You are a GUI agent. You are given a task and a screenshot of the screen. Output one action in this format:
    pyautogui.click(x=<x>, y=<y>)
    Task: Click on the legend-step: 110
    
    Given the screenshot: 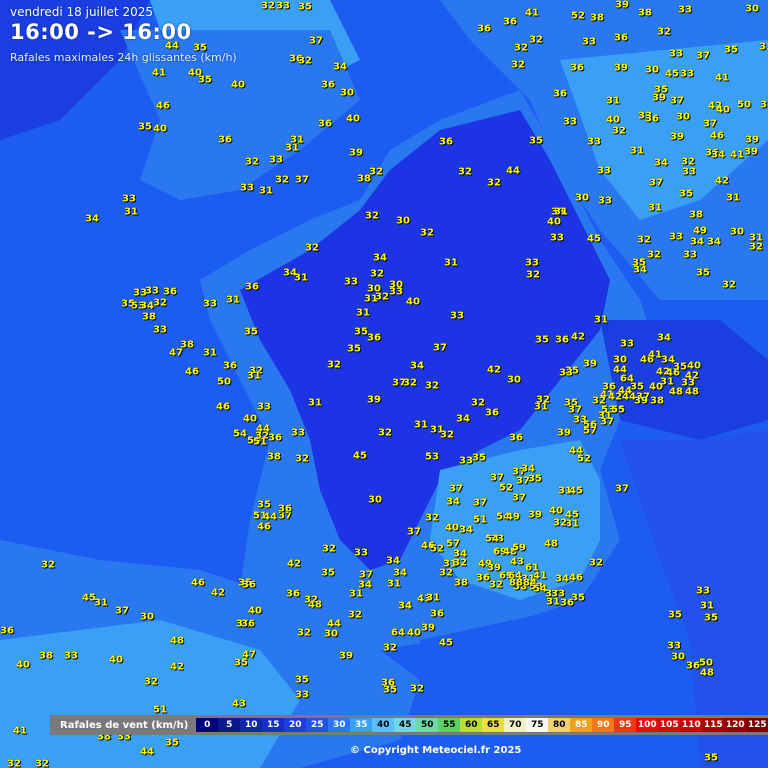 What is the action you would take?
    pyautogui.click(x=691, y=725)
    